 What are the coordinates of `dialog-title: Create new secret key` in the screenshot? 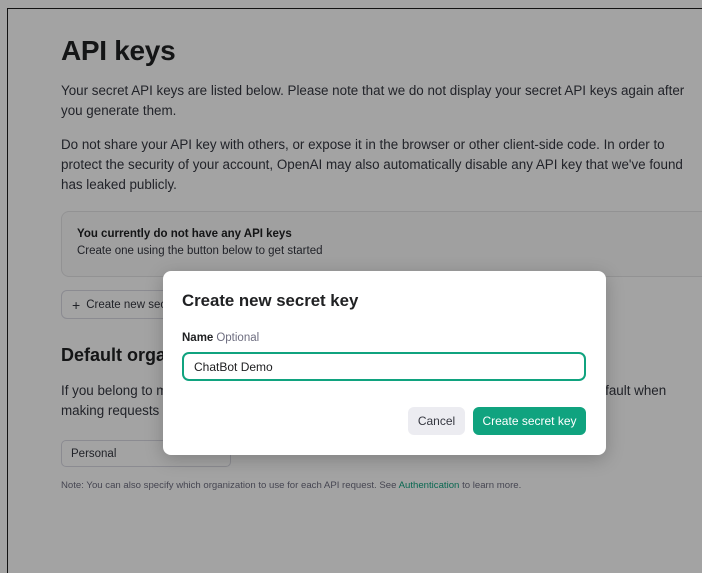 It's located at (270, 300).